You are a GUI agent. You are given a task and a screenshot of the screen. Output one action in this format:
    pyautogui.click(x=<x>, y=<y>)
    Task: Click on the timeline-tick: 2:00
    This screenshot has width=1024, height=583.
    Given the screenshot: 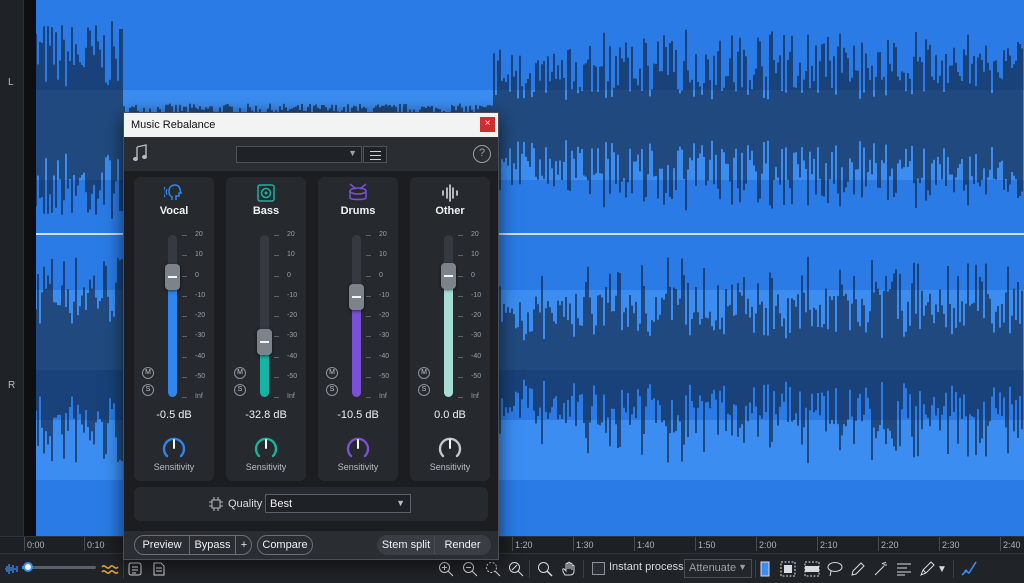 What is the action you would take?
    pyautogui.click(x=766, y=544)
    